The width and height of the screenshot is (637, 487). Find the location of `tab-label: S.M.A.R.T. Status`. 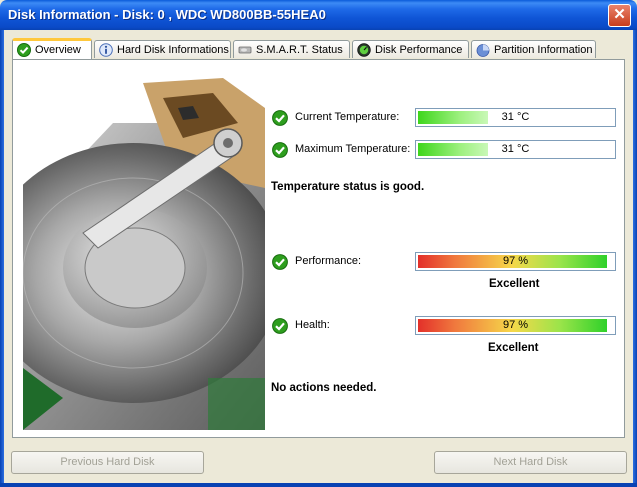

tab-label: S.M.A.R.T. Status is located at coordinates (299, 49).